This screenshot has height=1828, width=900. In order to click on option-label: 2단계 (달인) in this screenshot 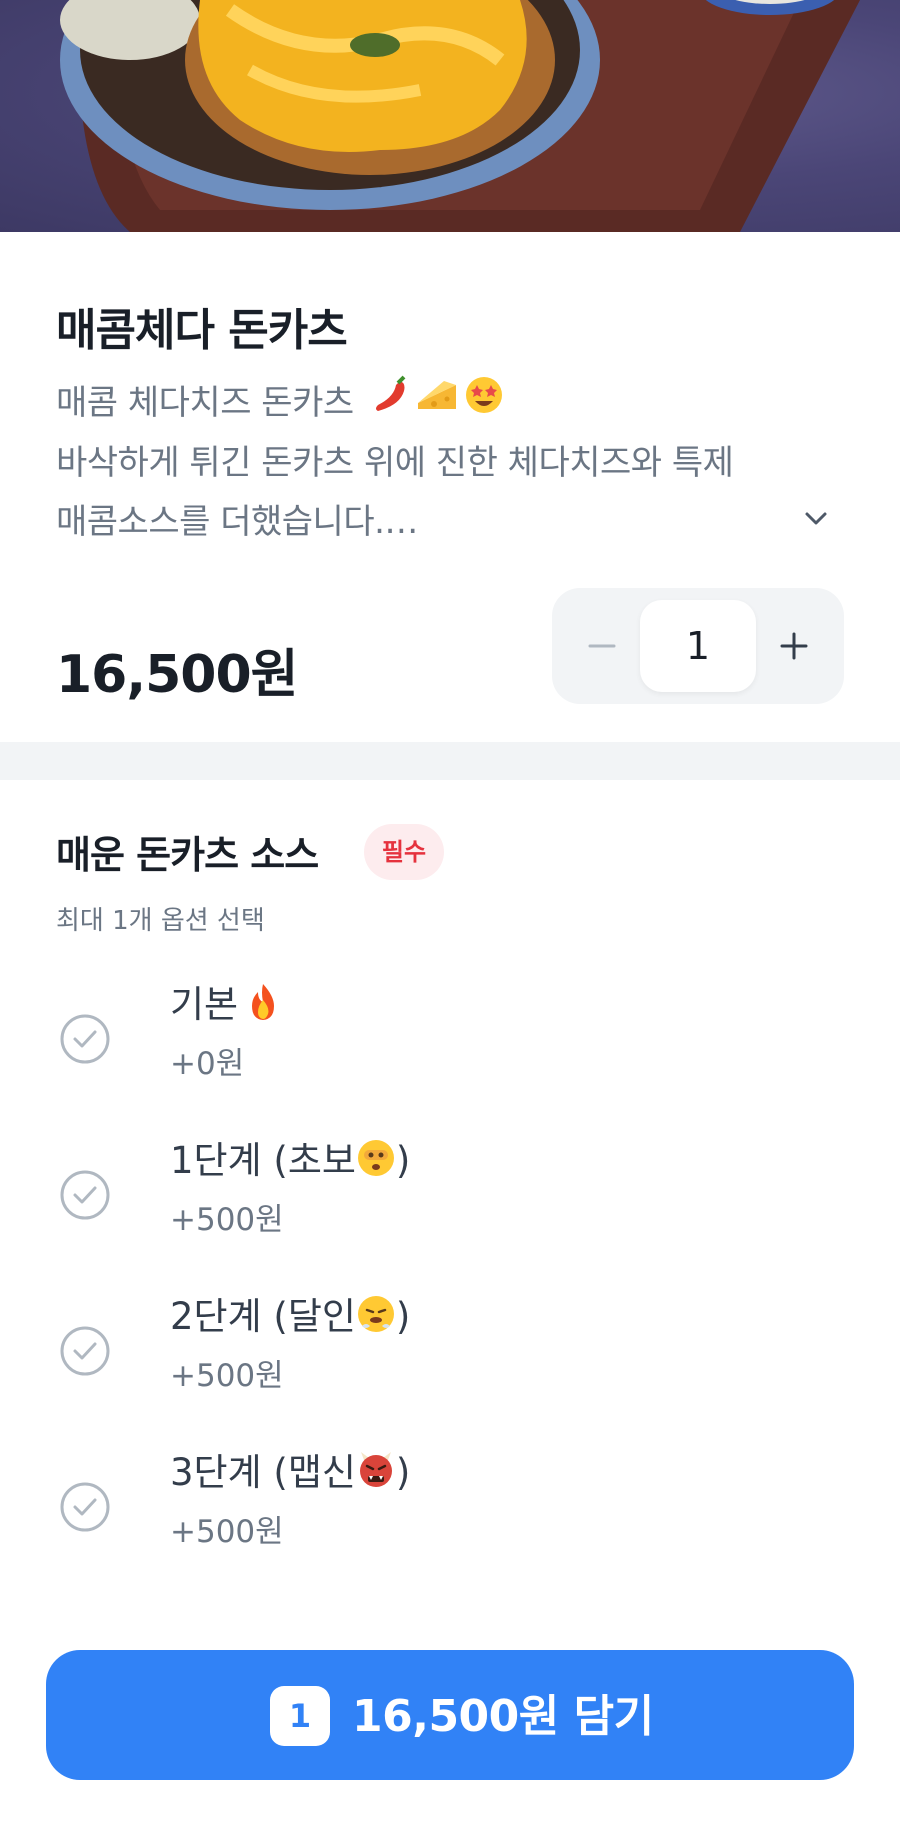, I will do `click(290, 1314)`.